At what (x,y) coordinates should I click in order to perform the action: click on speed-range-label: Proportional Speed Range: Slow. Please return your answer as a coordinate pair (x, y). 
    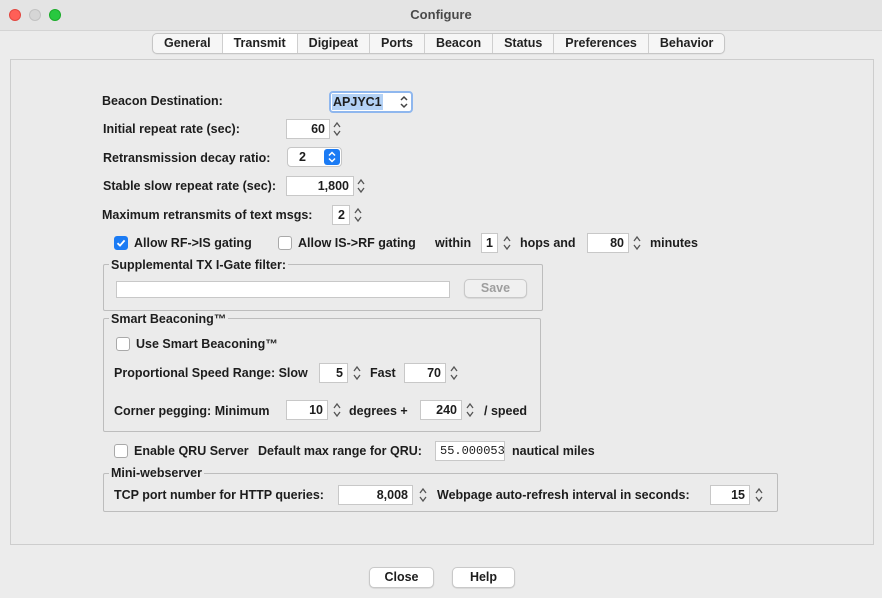
    Looking at the image, I should click on (211, 373).